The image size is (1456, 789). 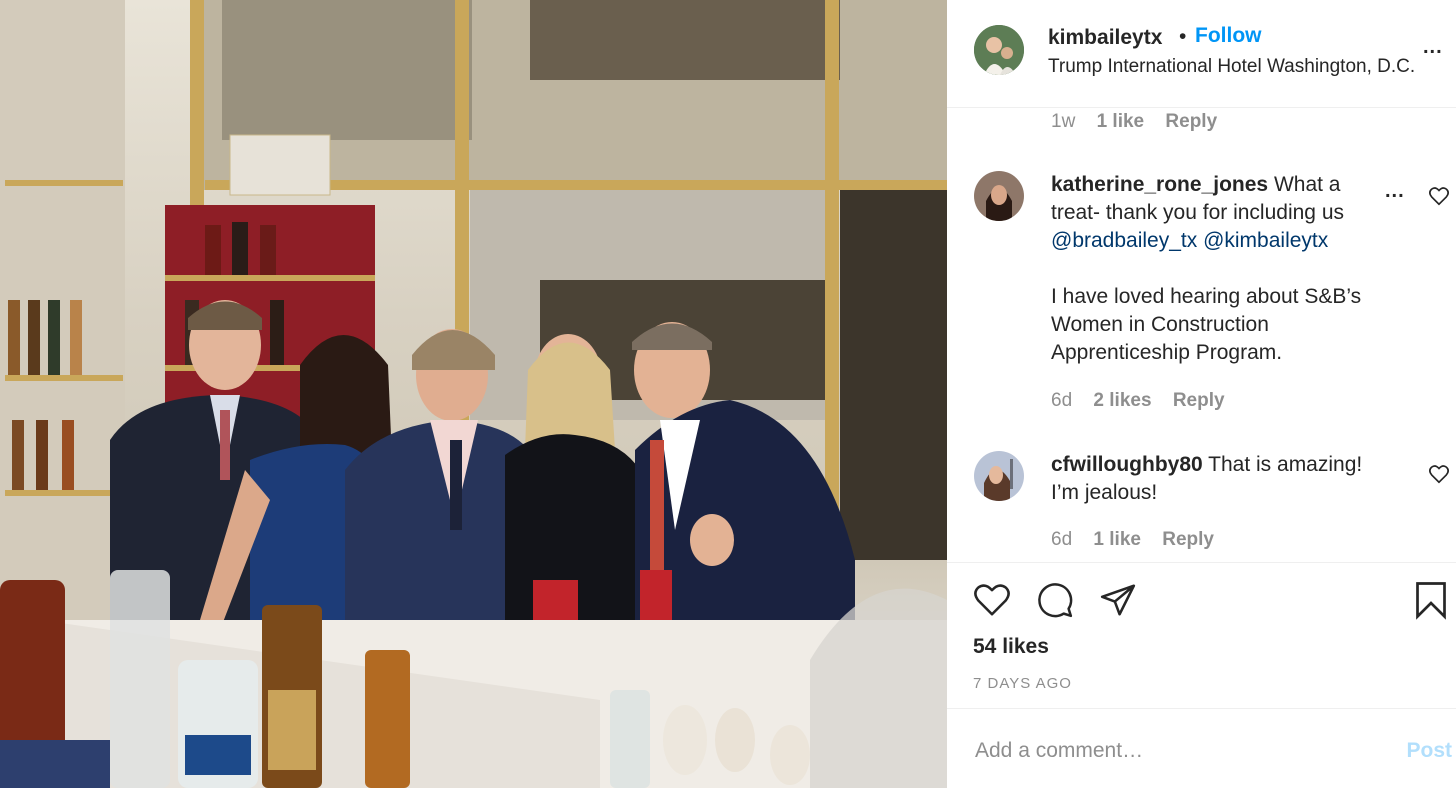 I want to click on comment-meta: 6d 1 like Reply, so click(x=1140, y=540).